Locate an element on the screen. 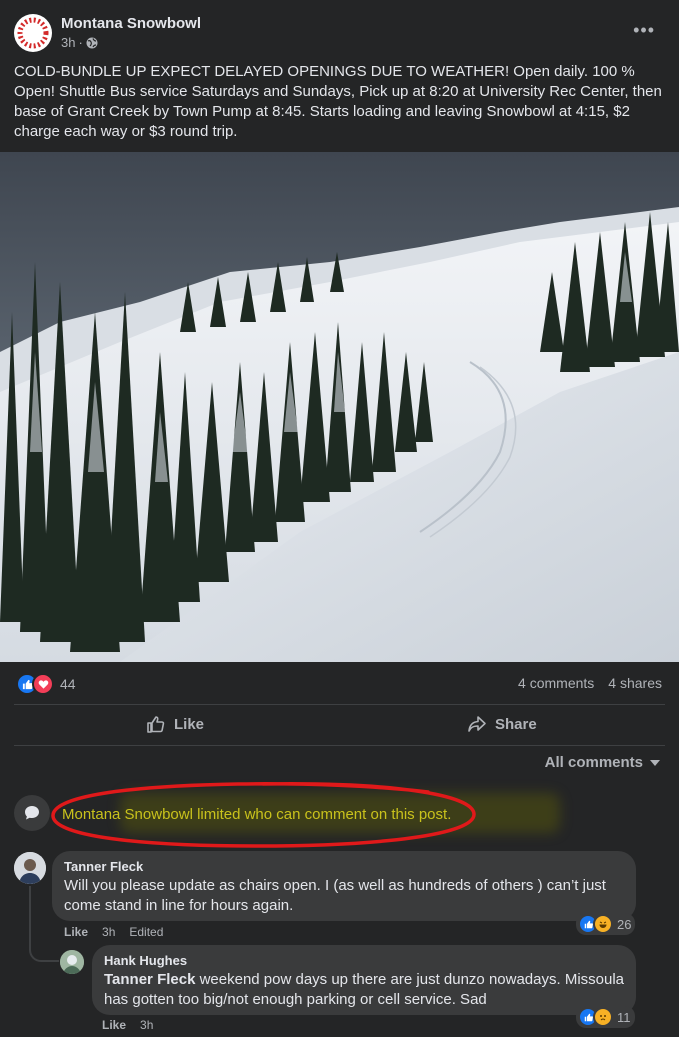 Image resolution: width=679 pixels, height=1037 pixels. comments-count: 4 comments is located at coordinates (556, 683).